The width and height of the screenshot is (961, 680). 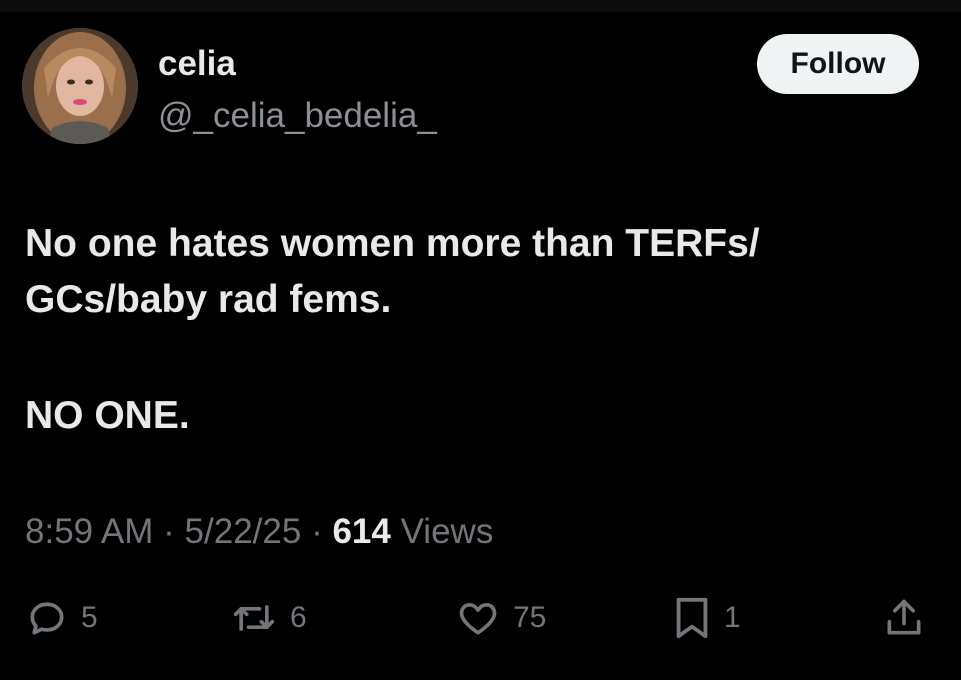 What do you see at coordinates (89, 617) in the screenshot?
I see `reply-count: 5` at bounding box center [89, 617].